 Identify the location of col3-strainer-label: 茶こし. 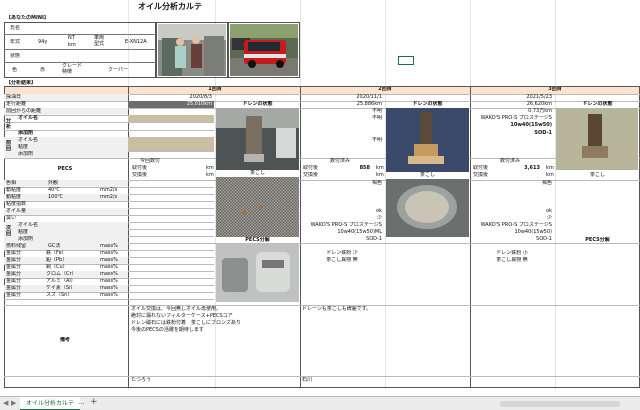
(597, 175).